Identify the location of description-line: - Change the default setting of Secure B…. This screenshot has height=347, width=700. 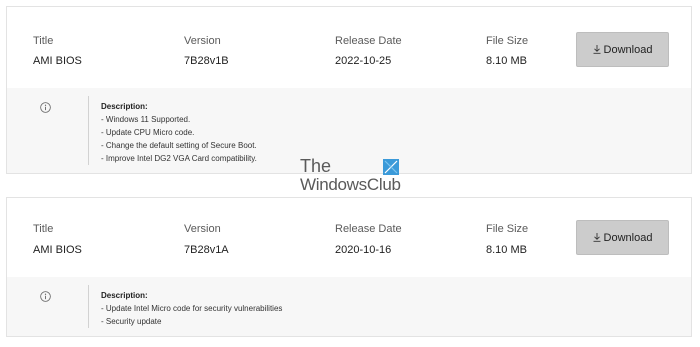
(179, 145).